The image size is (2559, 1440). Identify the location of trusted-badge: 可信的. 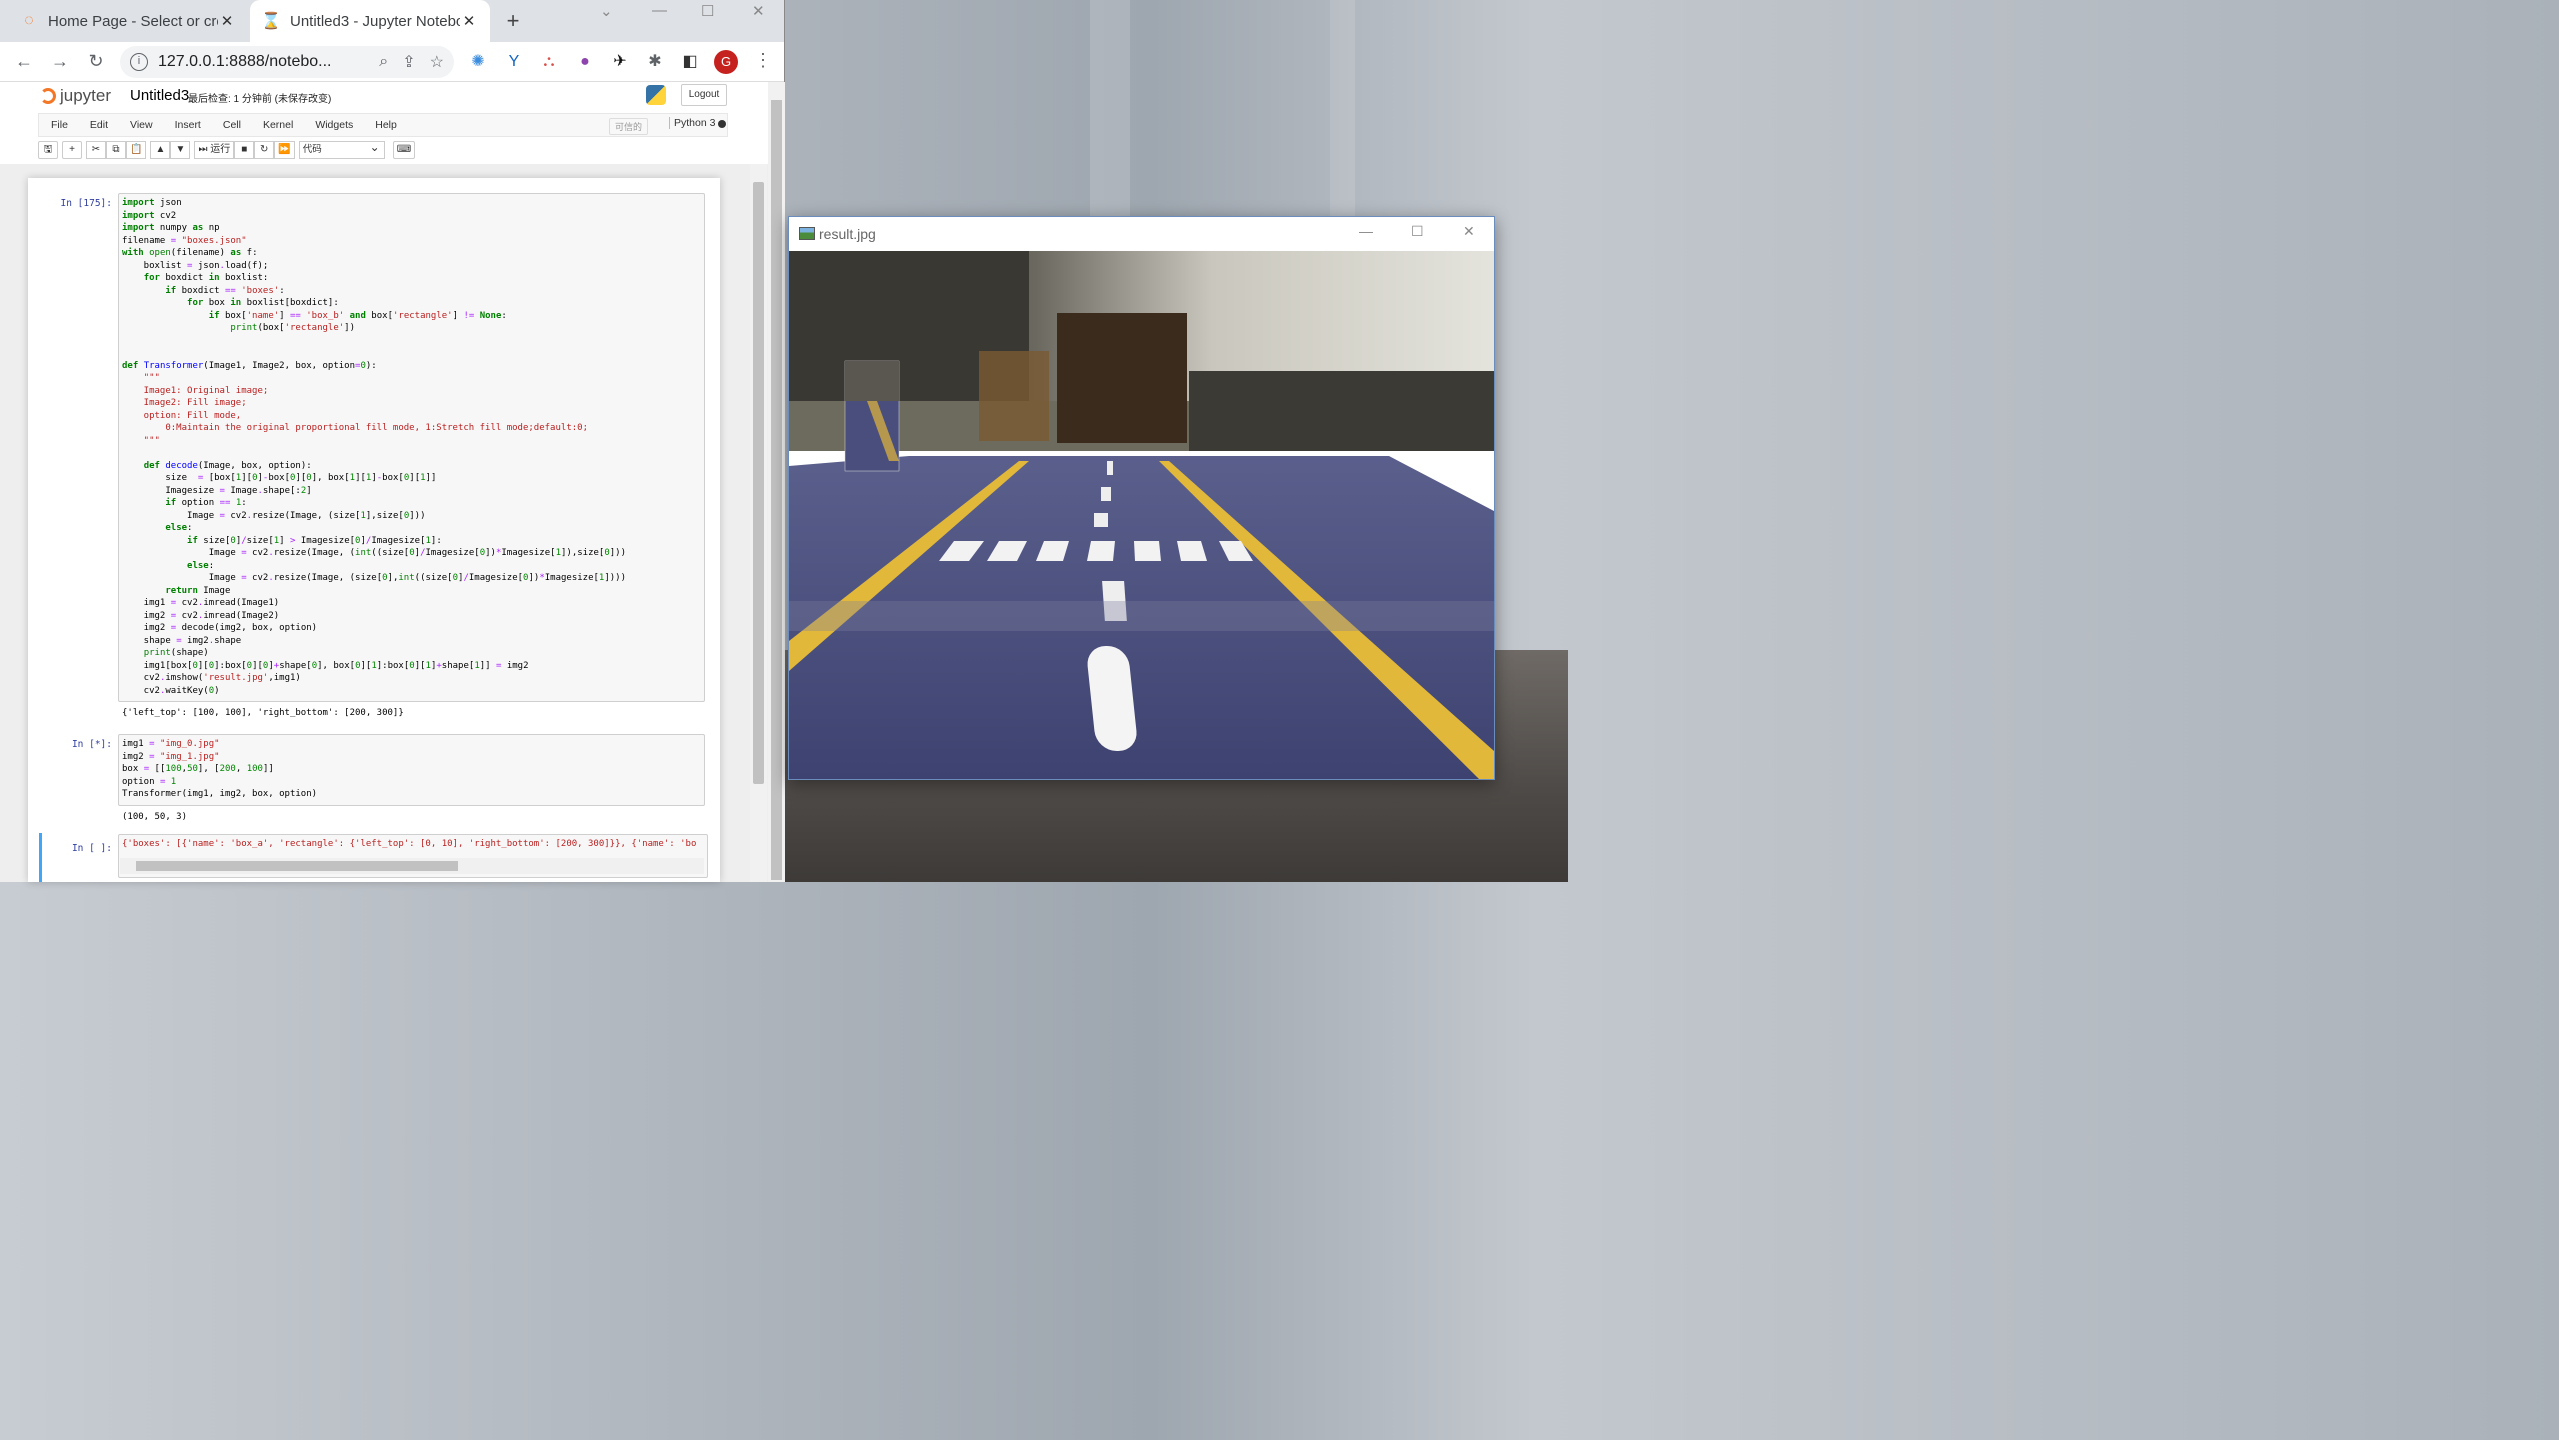
(629, 126).